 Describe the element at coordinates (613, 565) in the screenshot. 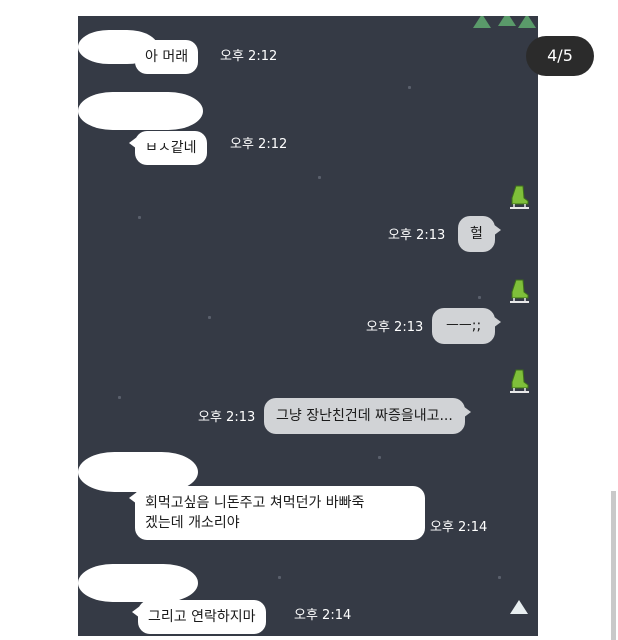

I see `scrollbar` at that location.